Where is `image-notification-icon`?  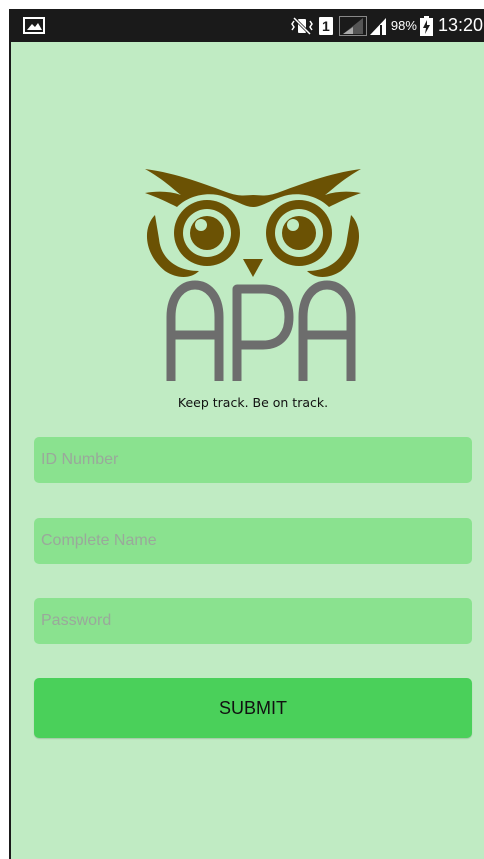
image-notification-icon is located at coordinates (34, 25).